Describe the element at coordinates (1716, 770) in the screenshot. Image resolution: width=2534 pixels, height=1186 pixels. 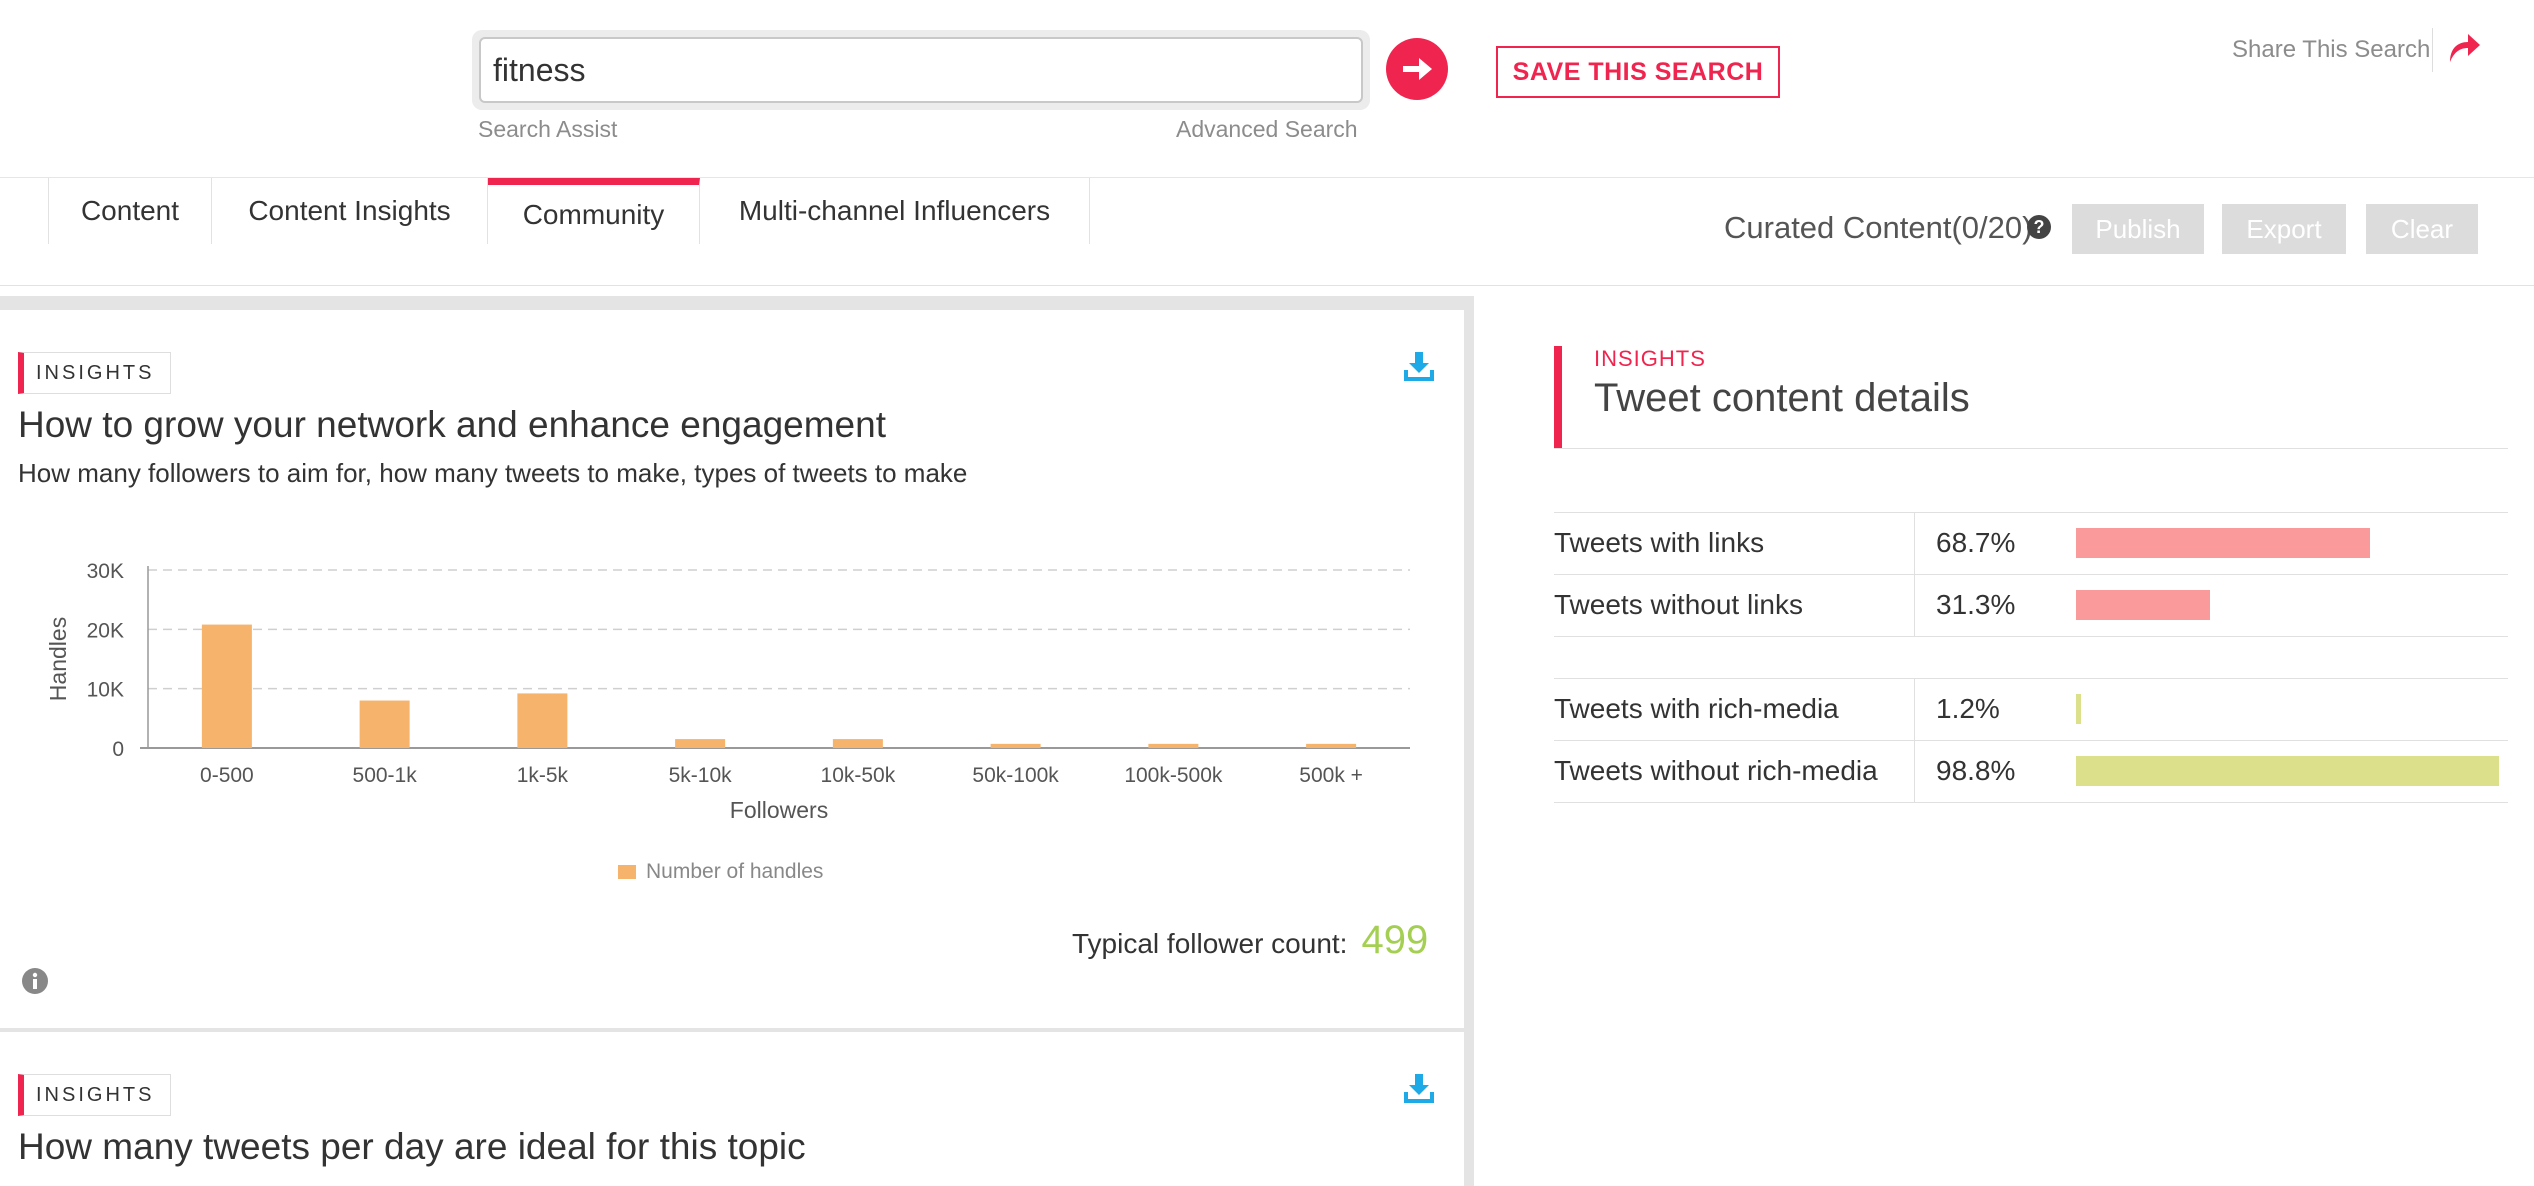
I see `detail-row-label: Tweets without rich-media` at that location.